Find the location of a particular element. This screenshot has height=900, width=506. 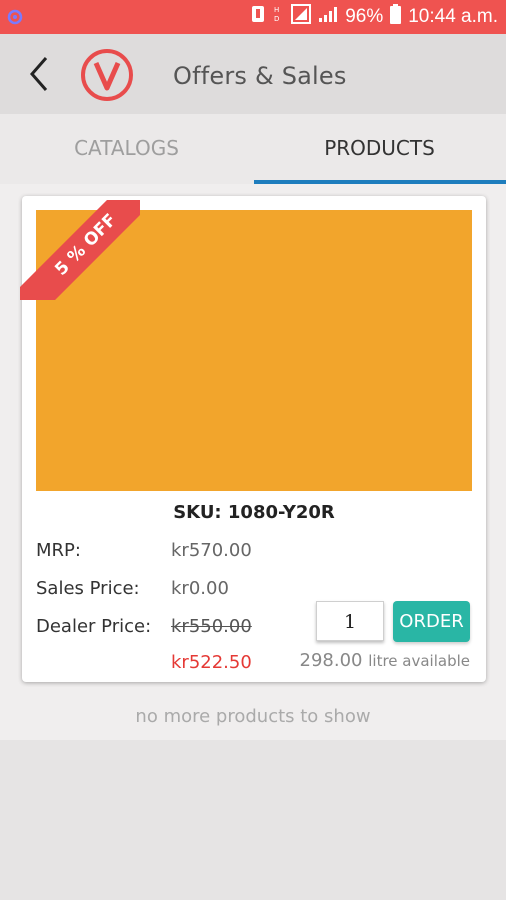

status-bar: HD 96% 10:44 a.m. is located at coordinates (253, 17).